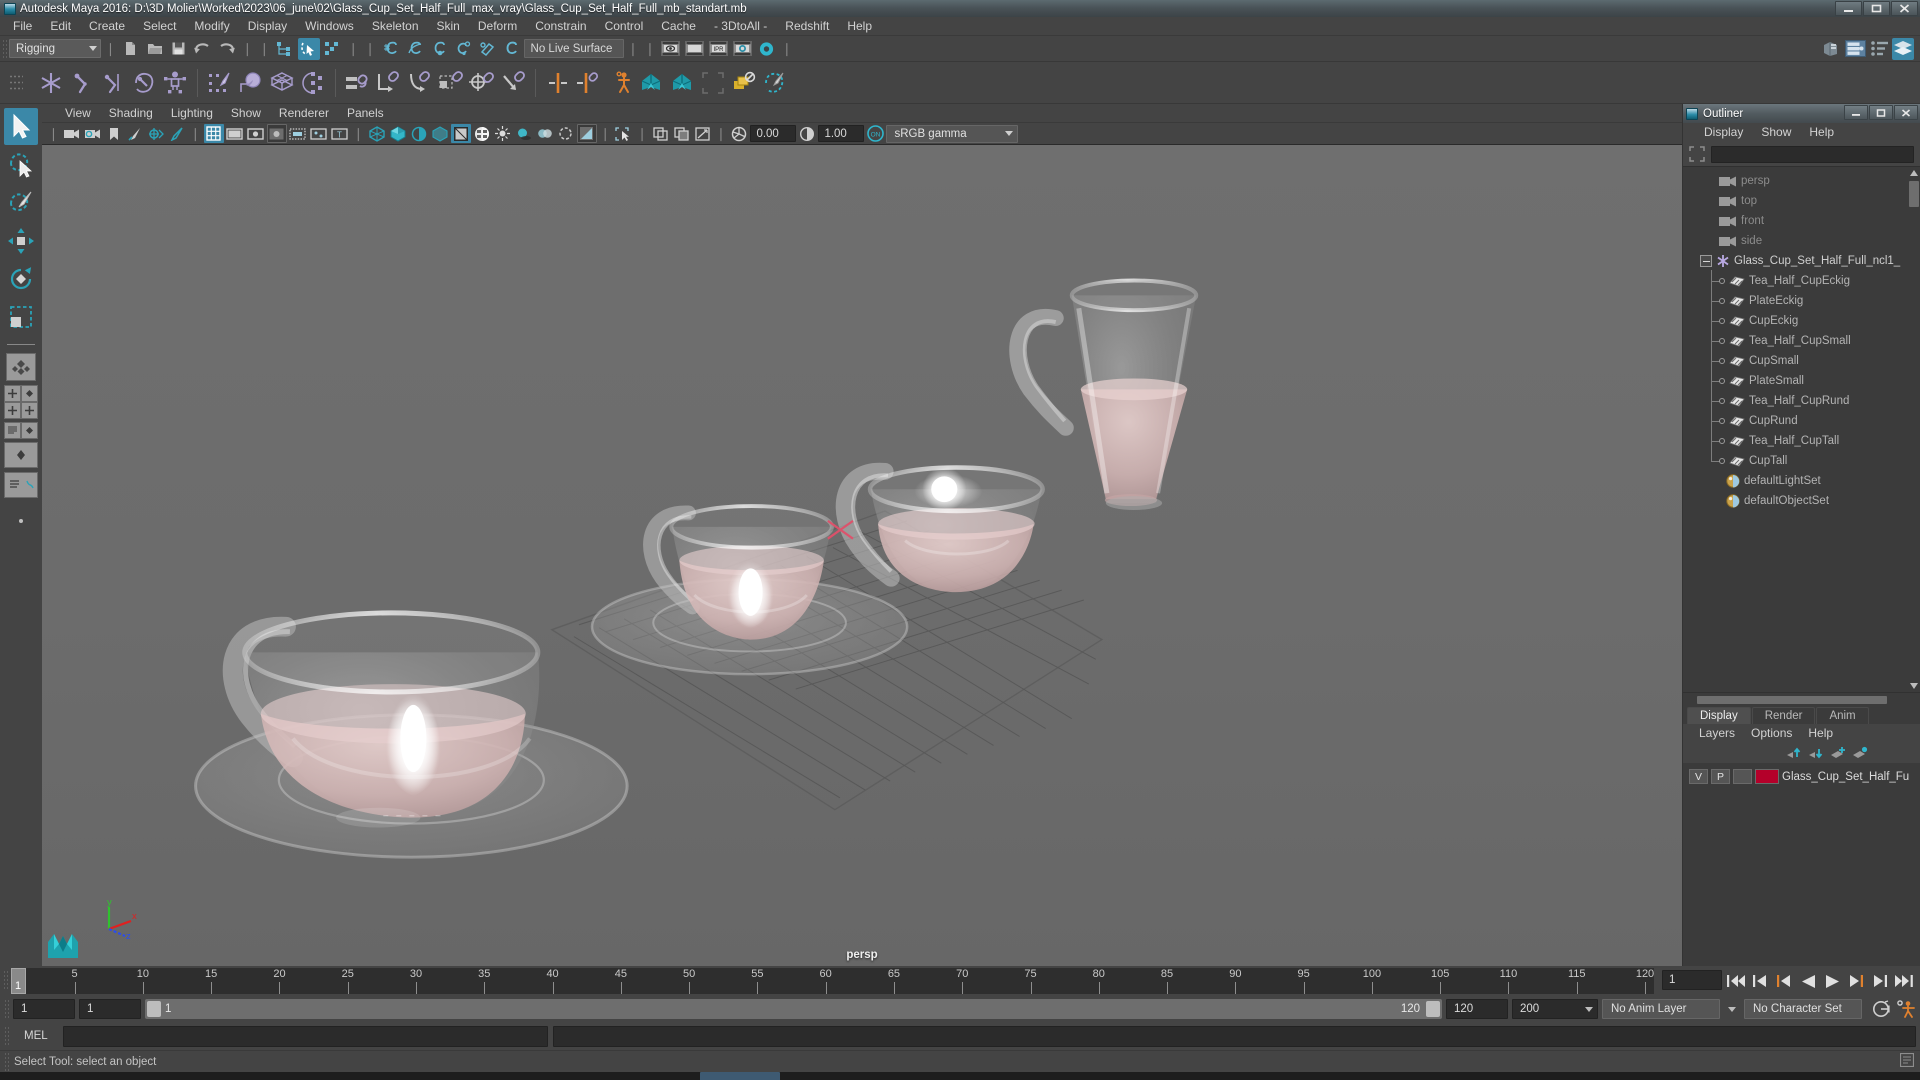 The height and width of the screenshot is (1080, 1920). Describe the element at coordinates (620, 83) in the screenshot. I see `human-ik-icon` at that location.